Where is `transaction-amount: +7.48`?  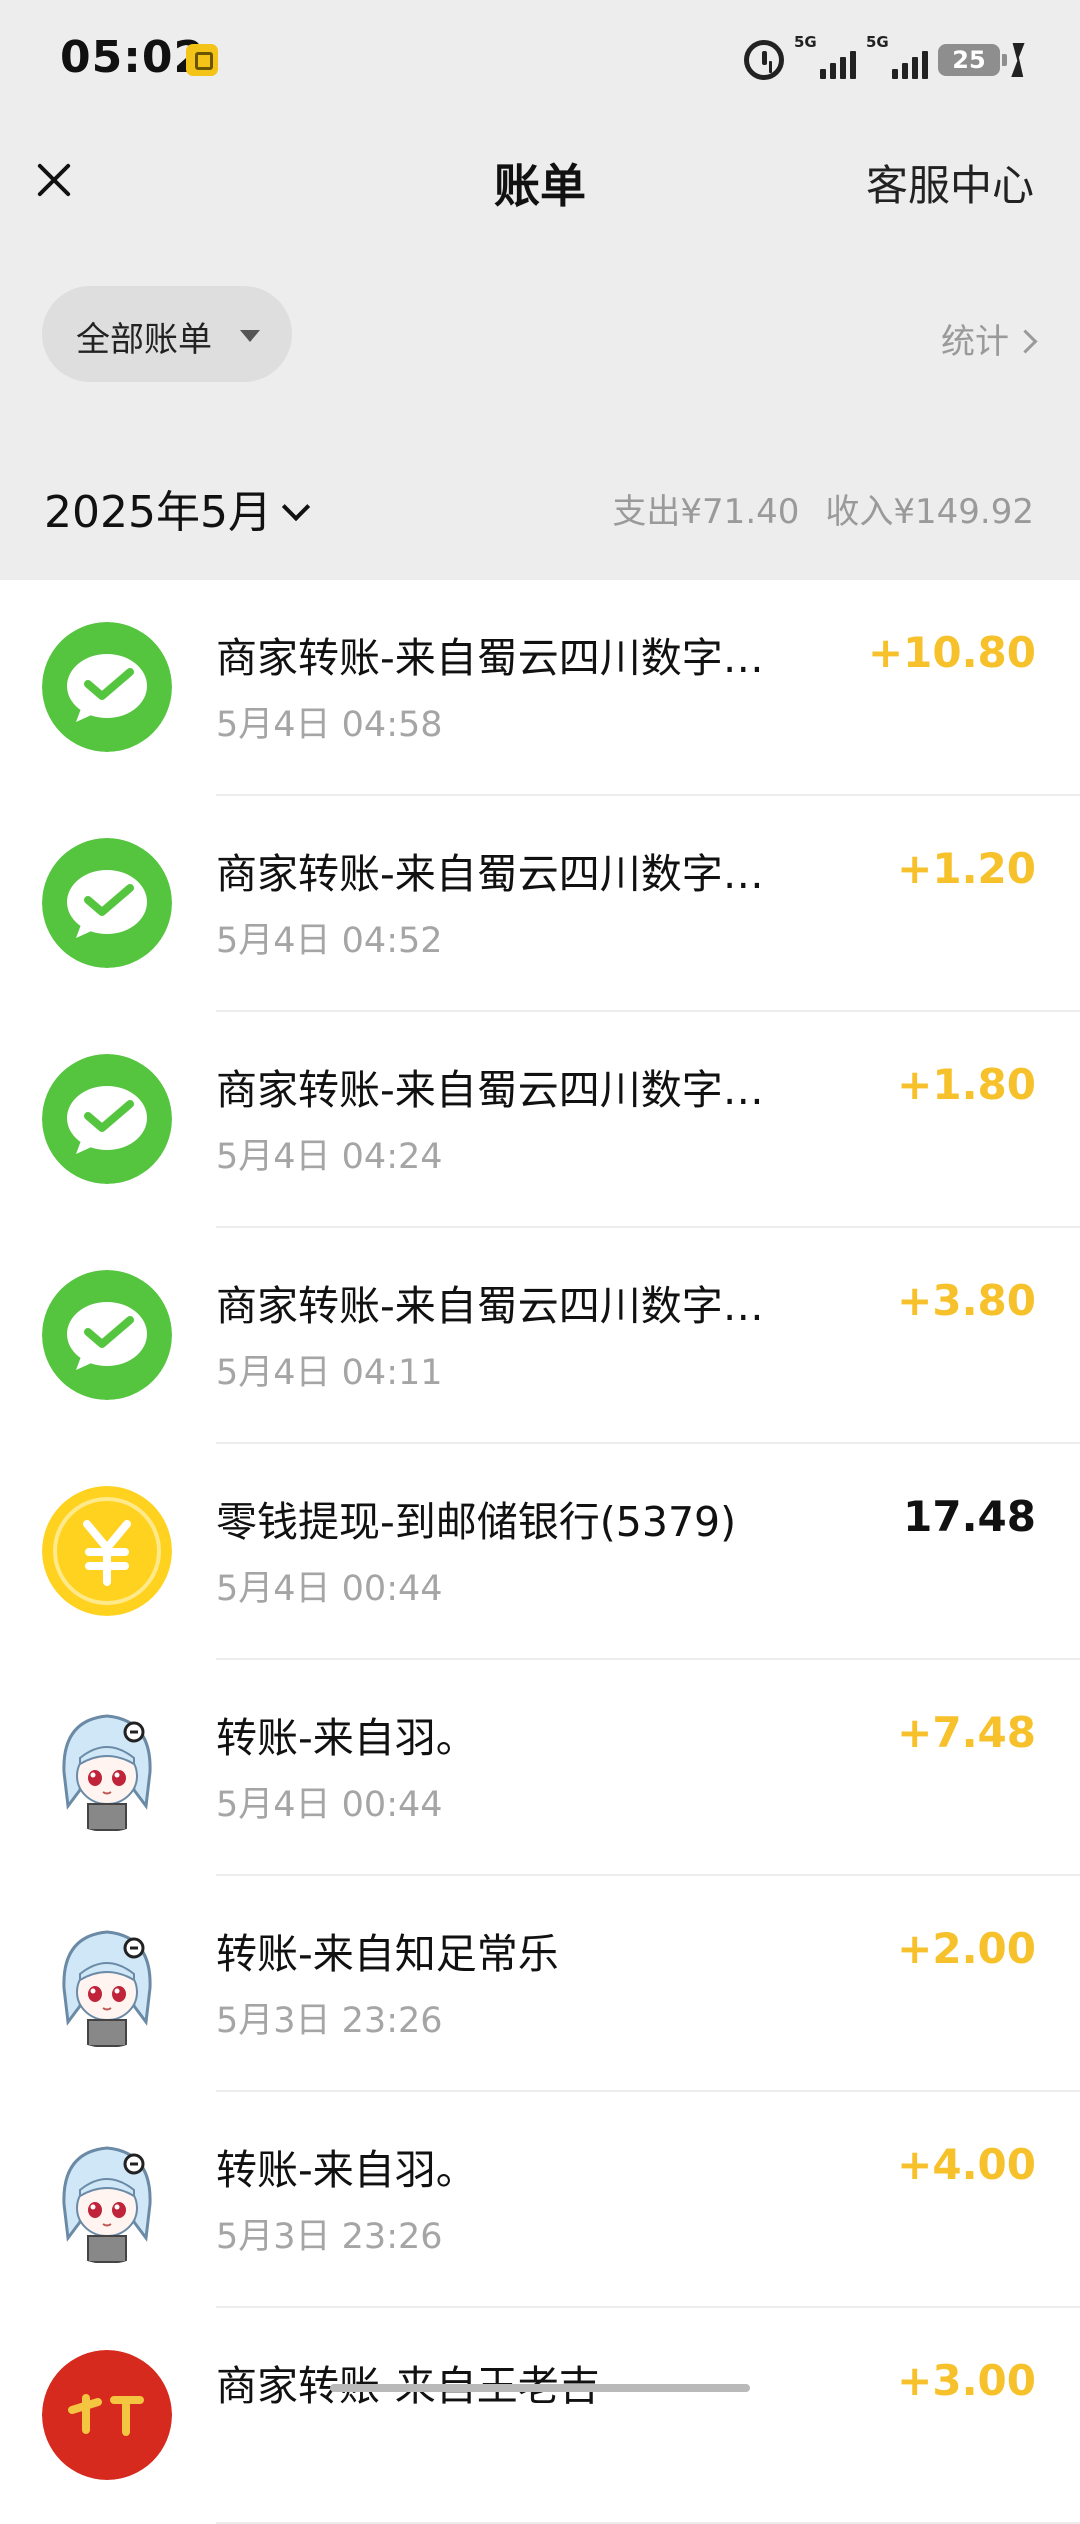 transaction-amount: +7.48 is located at coordinates (966, 1732).